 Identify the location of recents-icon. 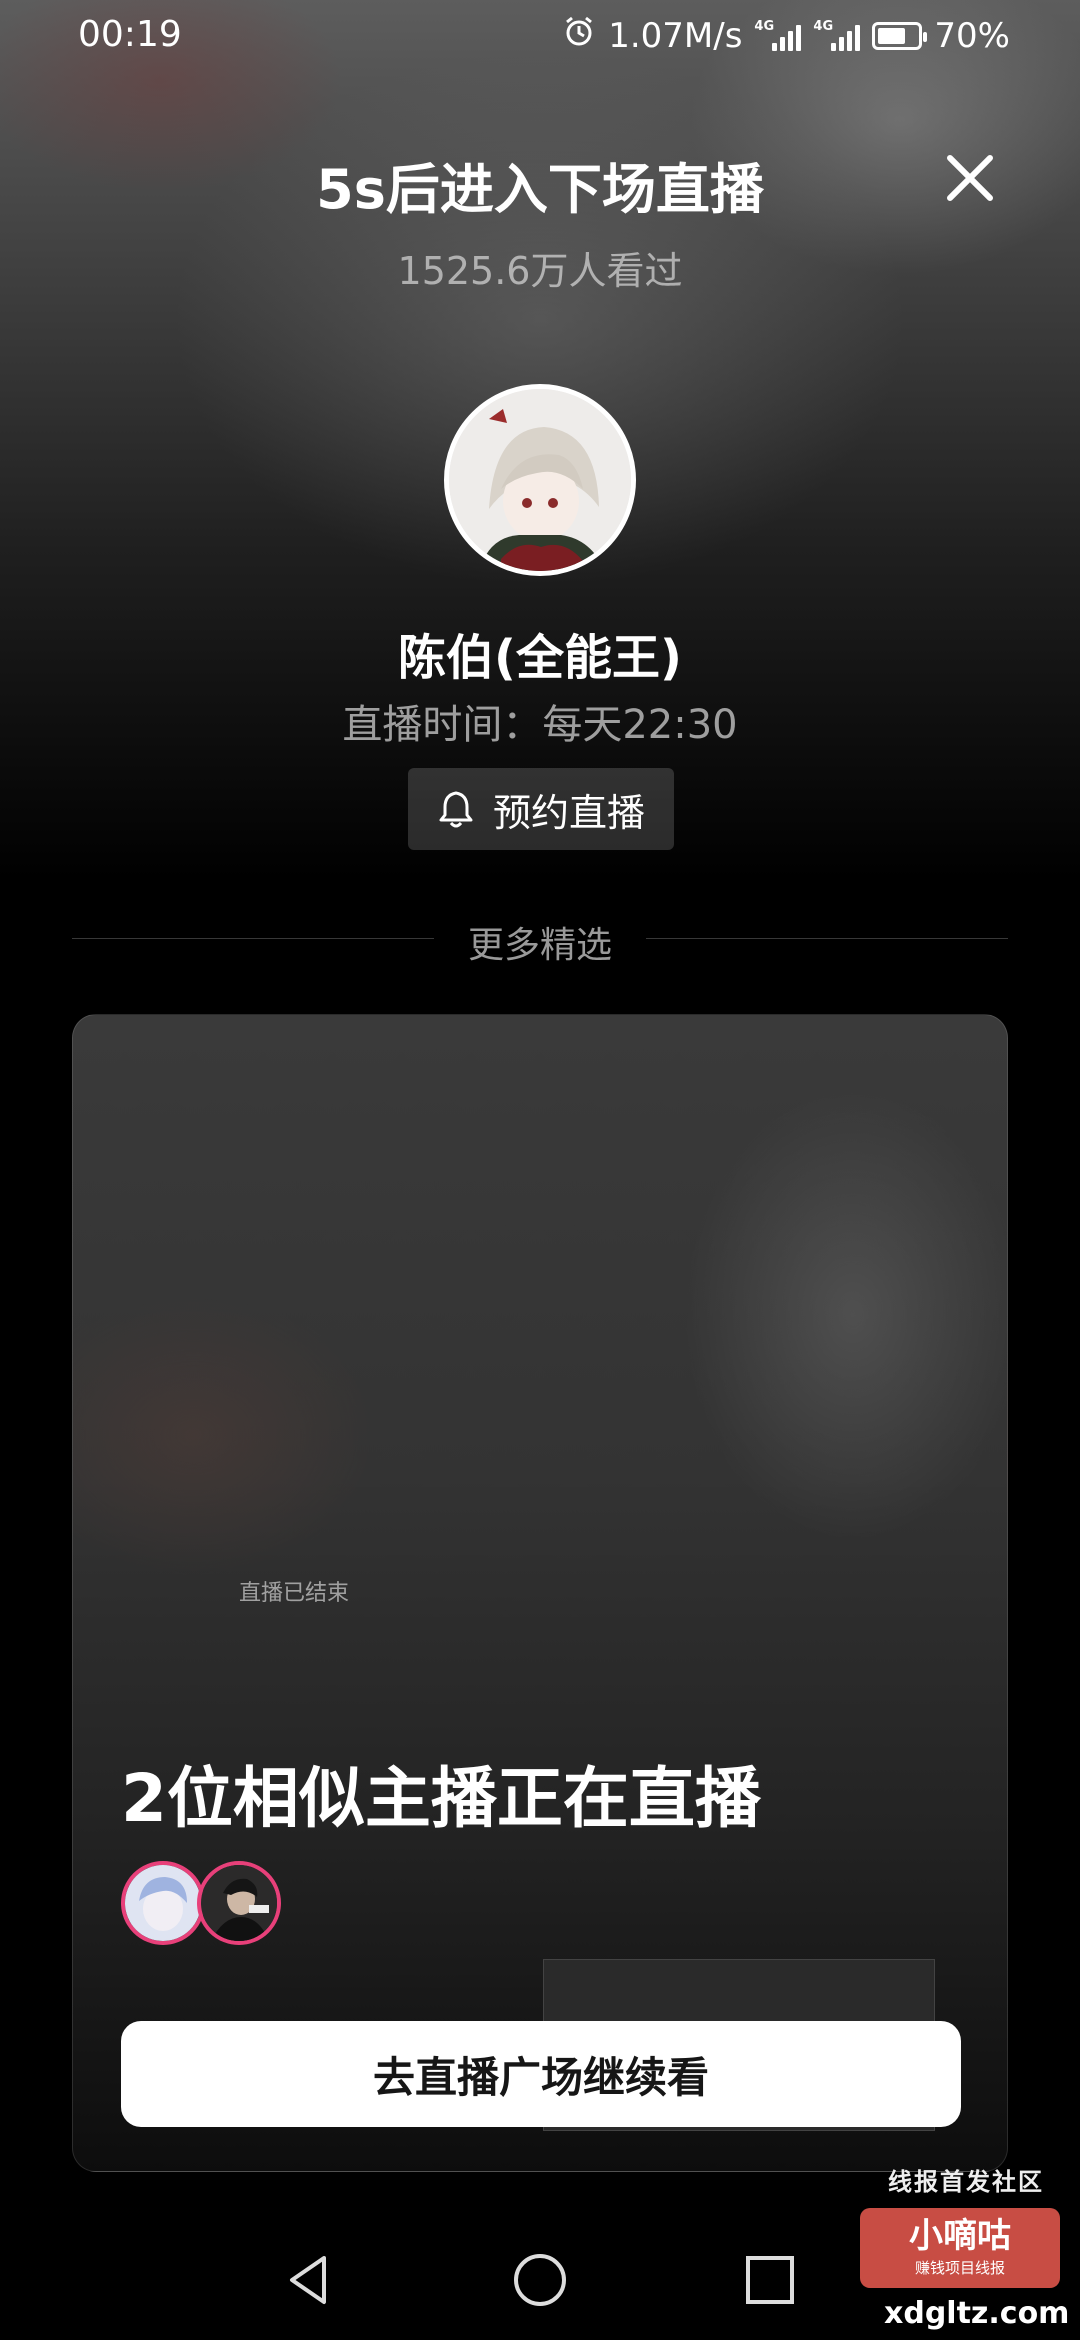
(770, 2280).